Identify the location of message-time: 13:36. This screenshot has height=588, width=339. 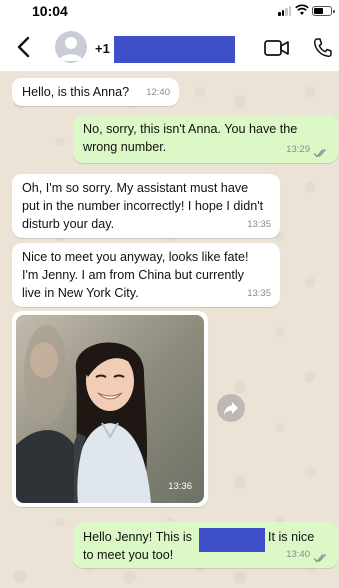
(180, 486).